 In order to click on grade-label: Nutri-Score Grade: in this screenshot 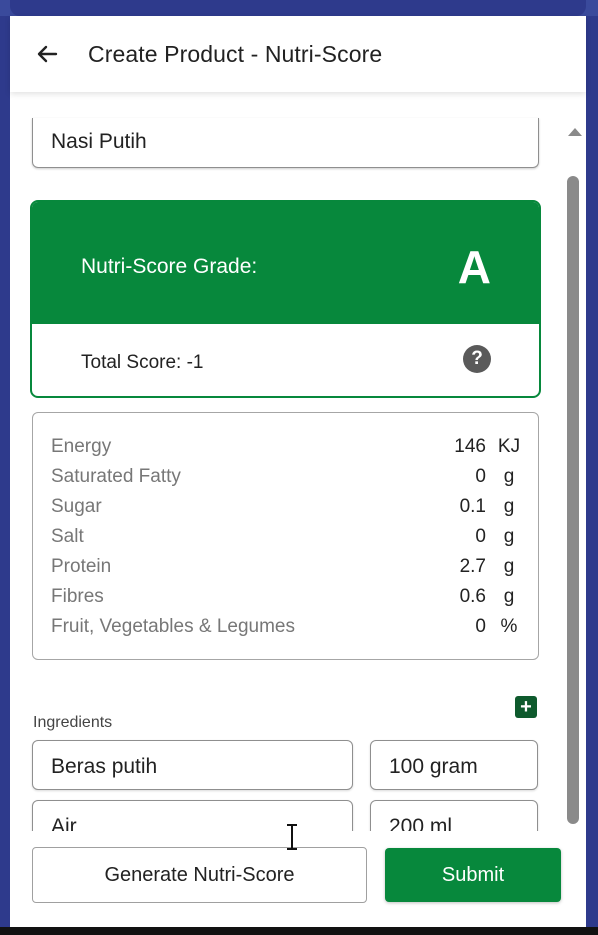, I will do `click(169, 266)`.